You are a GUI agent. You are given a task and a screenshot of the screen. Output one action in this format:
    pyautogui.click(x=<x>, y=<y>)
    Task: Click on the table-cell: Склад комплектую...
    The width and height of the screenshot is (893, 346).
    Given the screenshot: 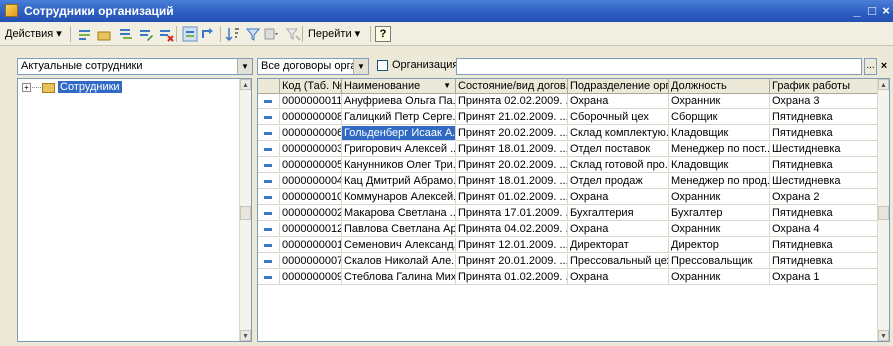 What is the action you would take?
    pyautogui.click(x=618, y=133)
    